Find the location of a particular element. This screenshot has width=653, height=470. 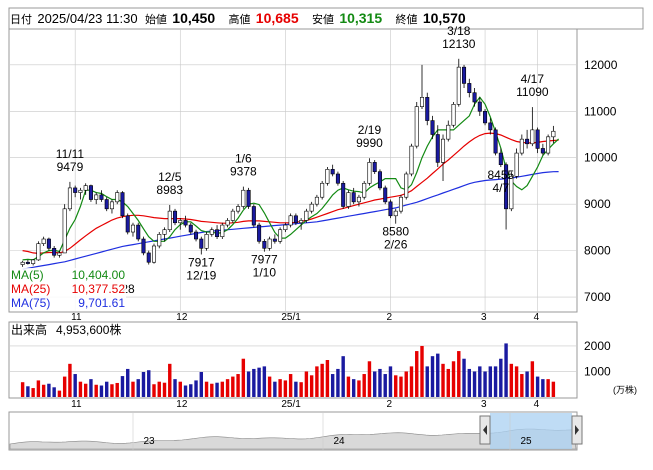

annotation-date: 3/18 is located at coordinates (459, 31).